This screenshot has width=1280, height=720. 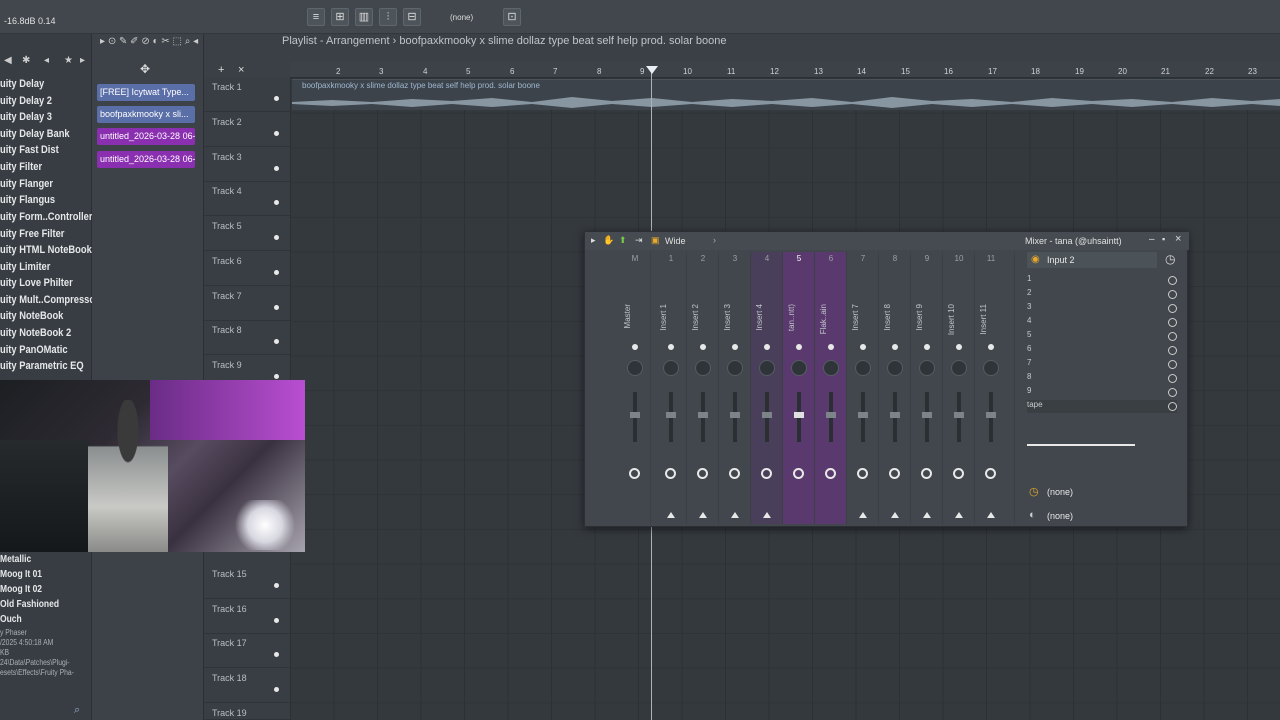 What do you see at coordinates (767, 388) in the screenshot?
I see `mixer-strip: 4 Insert 4` at bounding box center [767, 388].